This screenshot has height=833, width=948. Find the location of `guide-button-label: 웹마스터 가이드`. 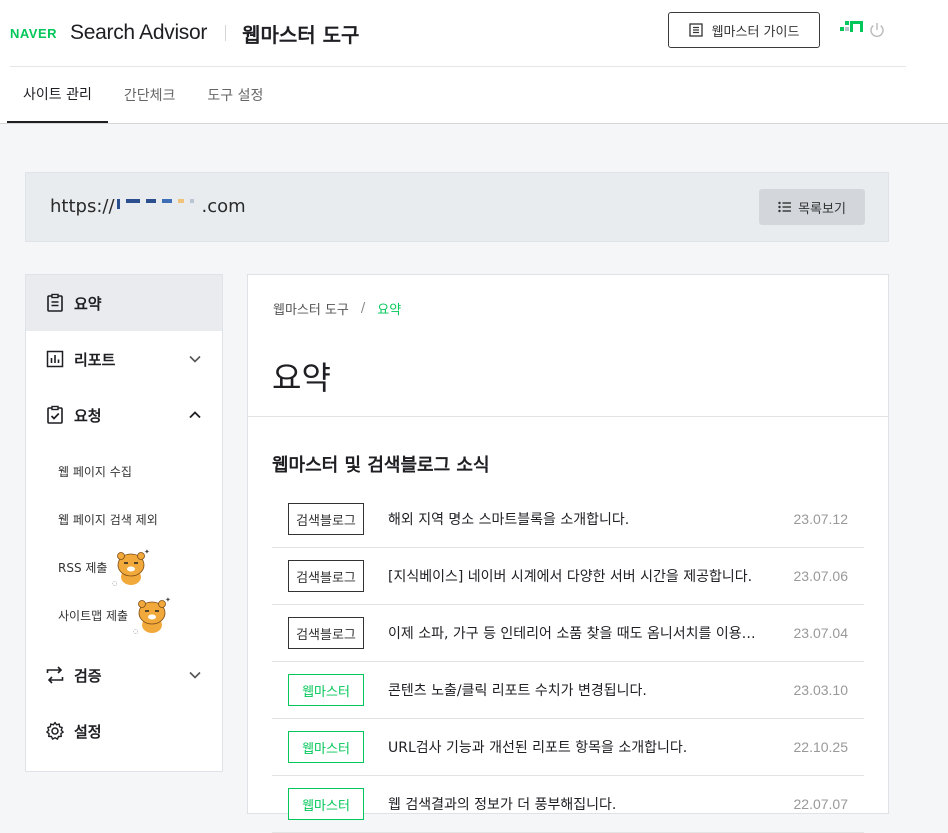

guide-button-label: 웹마스터 가이드 is located at coordinates (755, 32).